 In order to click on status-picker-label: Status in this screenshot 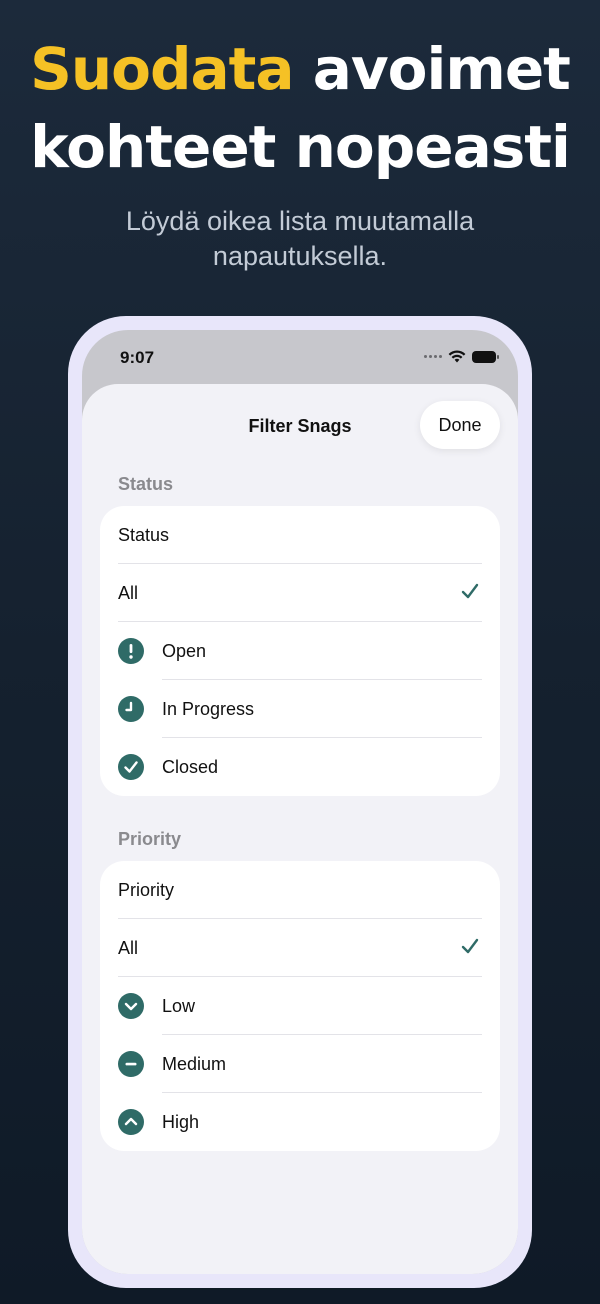, I will do `click(144, 534)`.